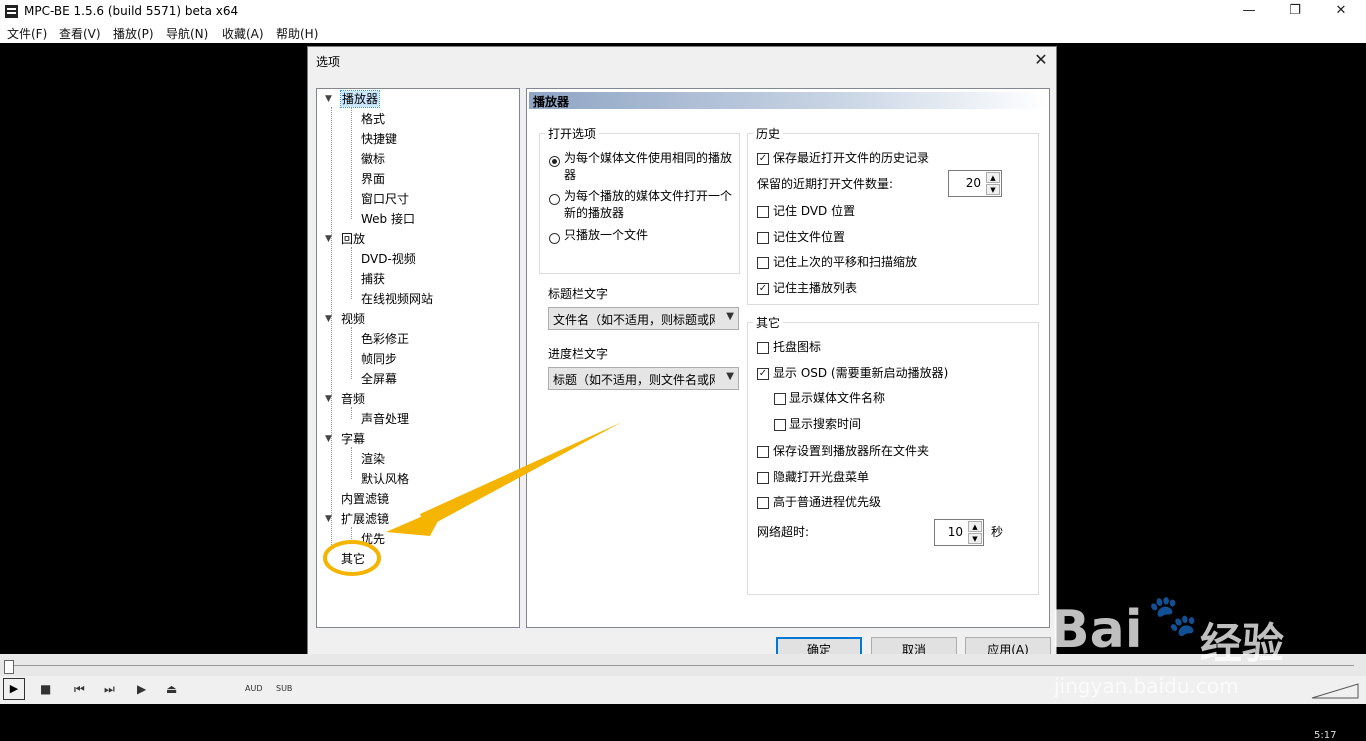  I want to click on seekbar-text-select: 标题（如不适用，则文件名或网 ▼, so click(643, 378).